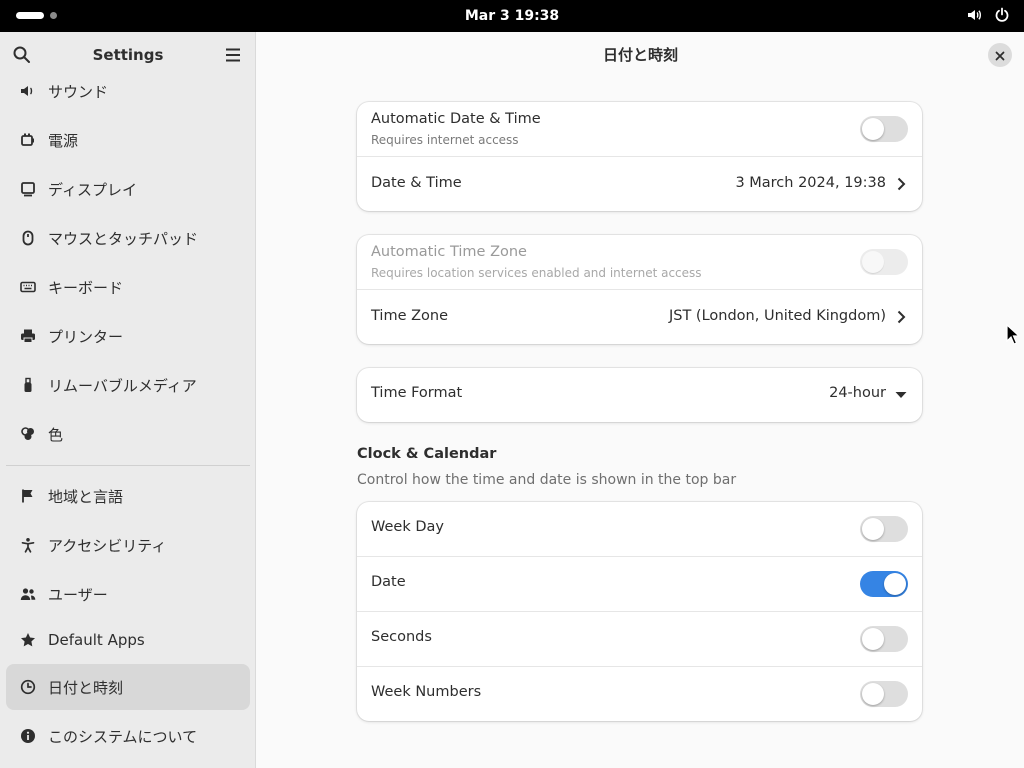 This screenshot has height=768, width=1024. I want to click on chevron-down-icon, so click(901, 395).